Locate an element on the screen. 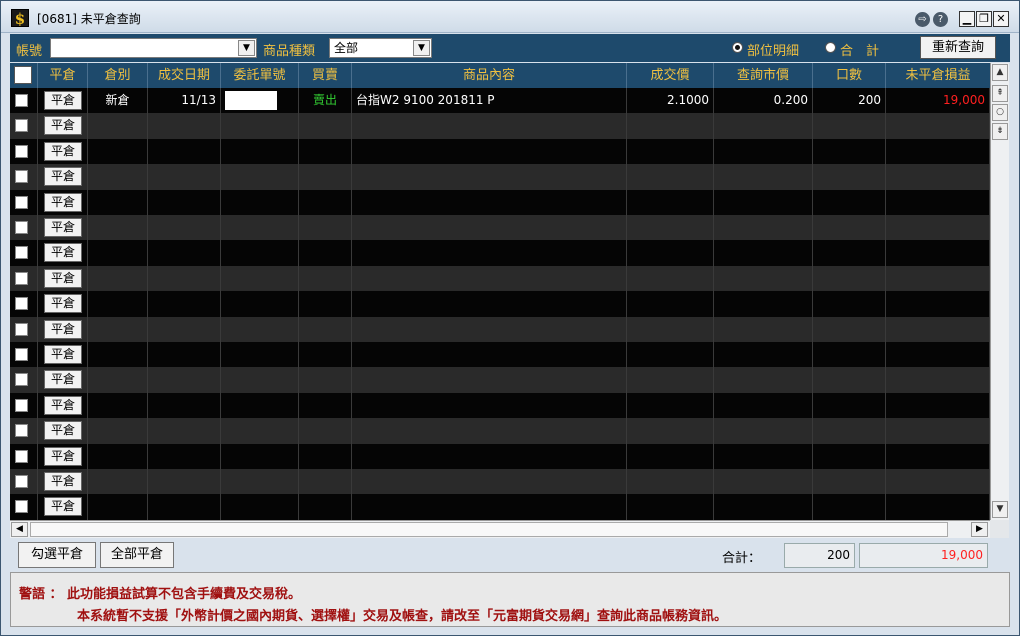 The height and width of the screenshot is (636, 1020). scroll-left-icon: ◀ is located at coordinates (19, 529).